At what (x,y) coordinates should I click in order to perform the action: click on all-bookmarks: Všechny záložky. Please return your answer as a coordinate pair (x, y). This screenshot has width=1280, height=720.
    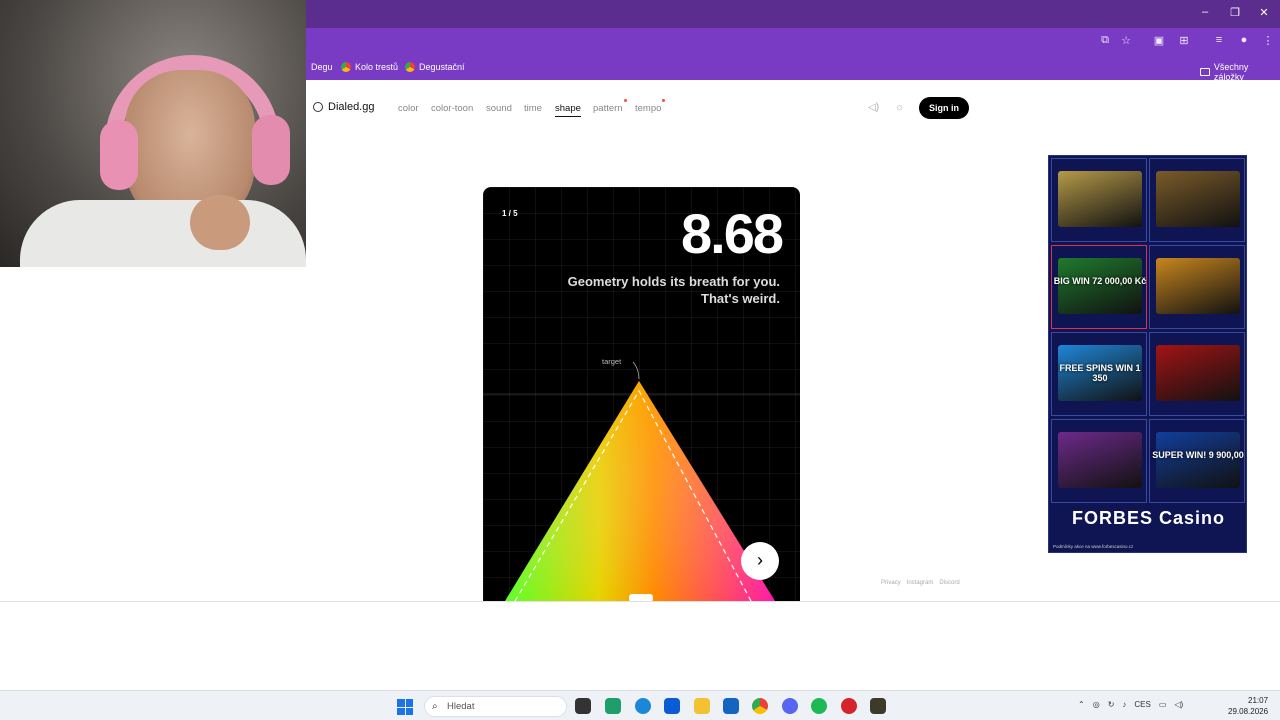
    Looking at the image, I should click on (1240, 72).